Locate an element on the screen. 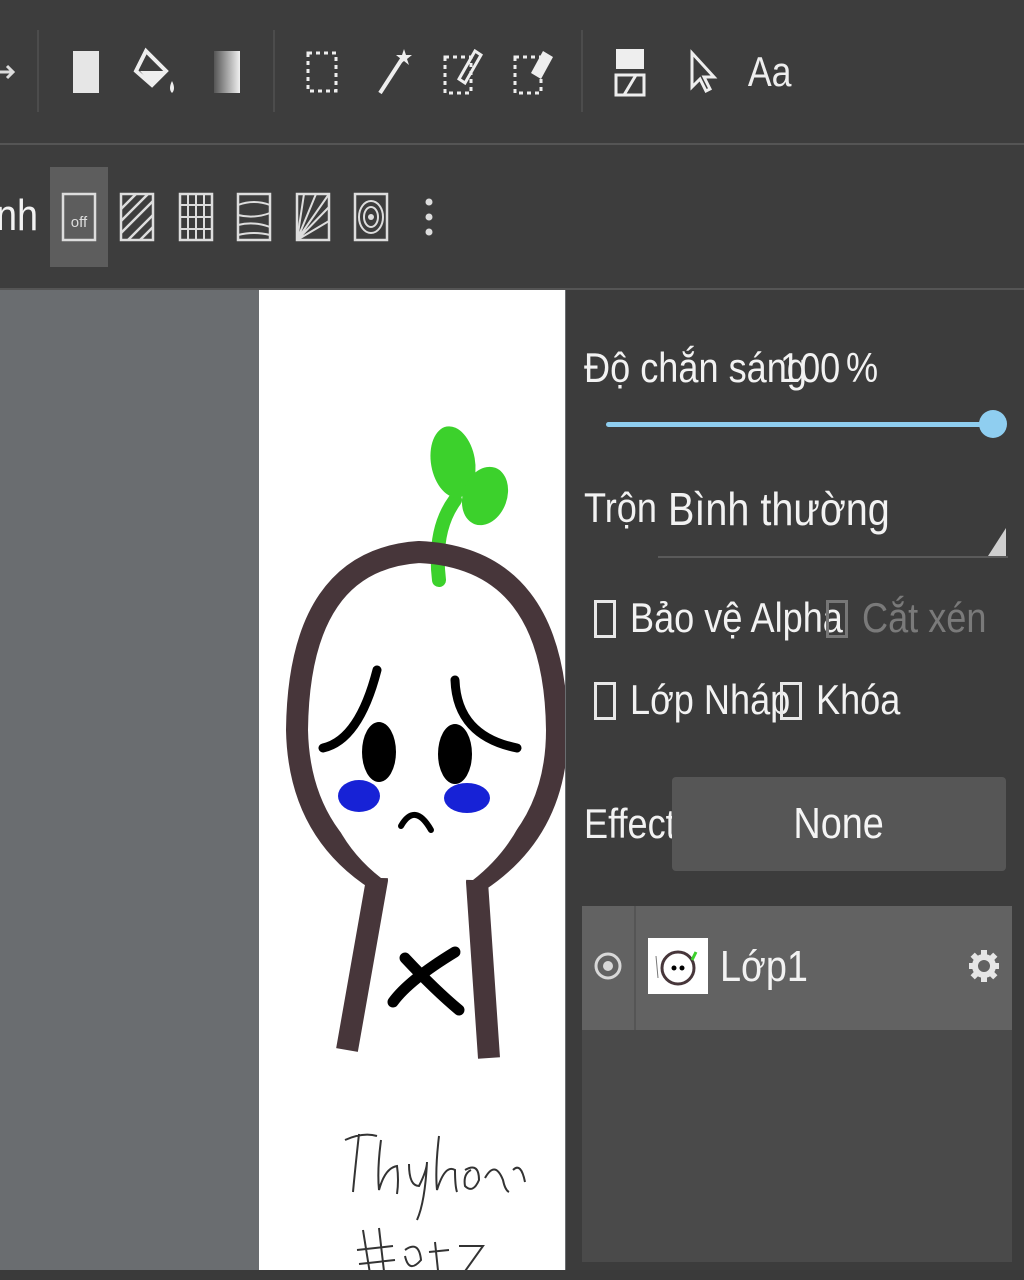 The image size is (1024, 1280). gradient-icon is located at coordinates (227, 72).